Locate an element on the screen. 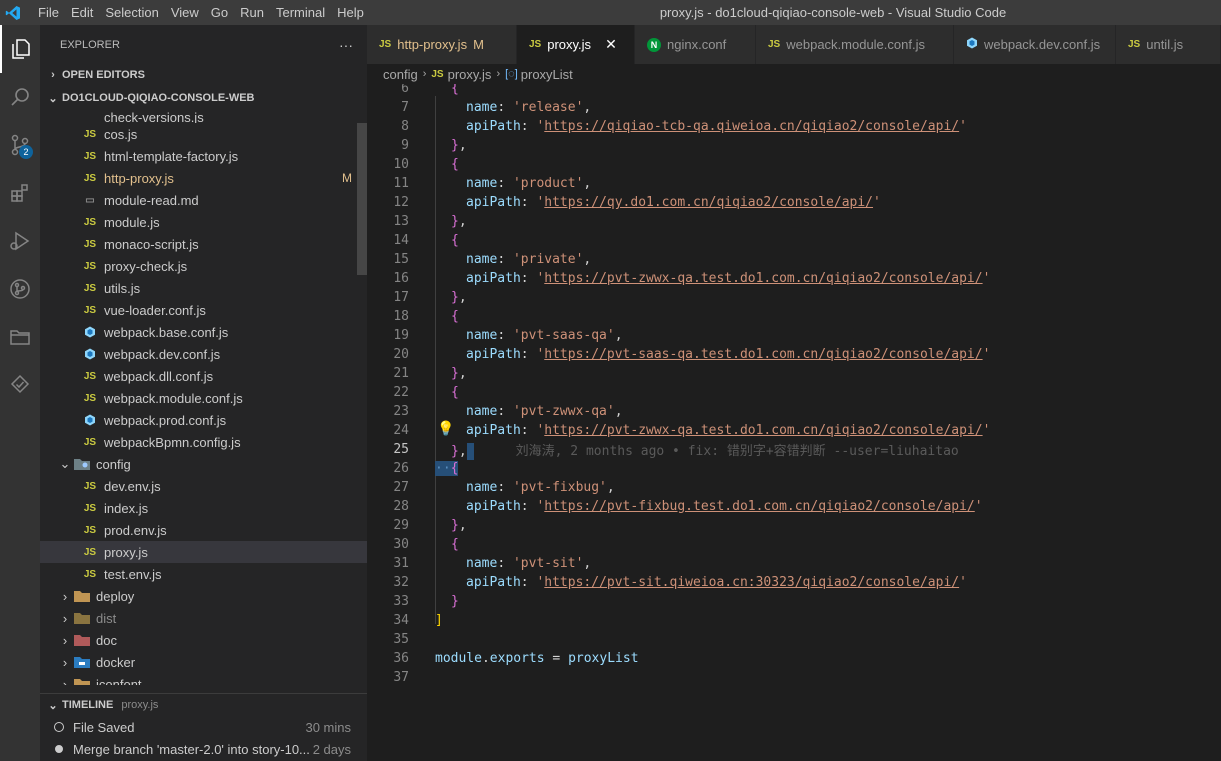  file-item: JS http-proxy.js M is located at coordinates (203, 178).